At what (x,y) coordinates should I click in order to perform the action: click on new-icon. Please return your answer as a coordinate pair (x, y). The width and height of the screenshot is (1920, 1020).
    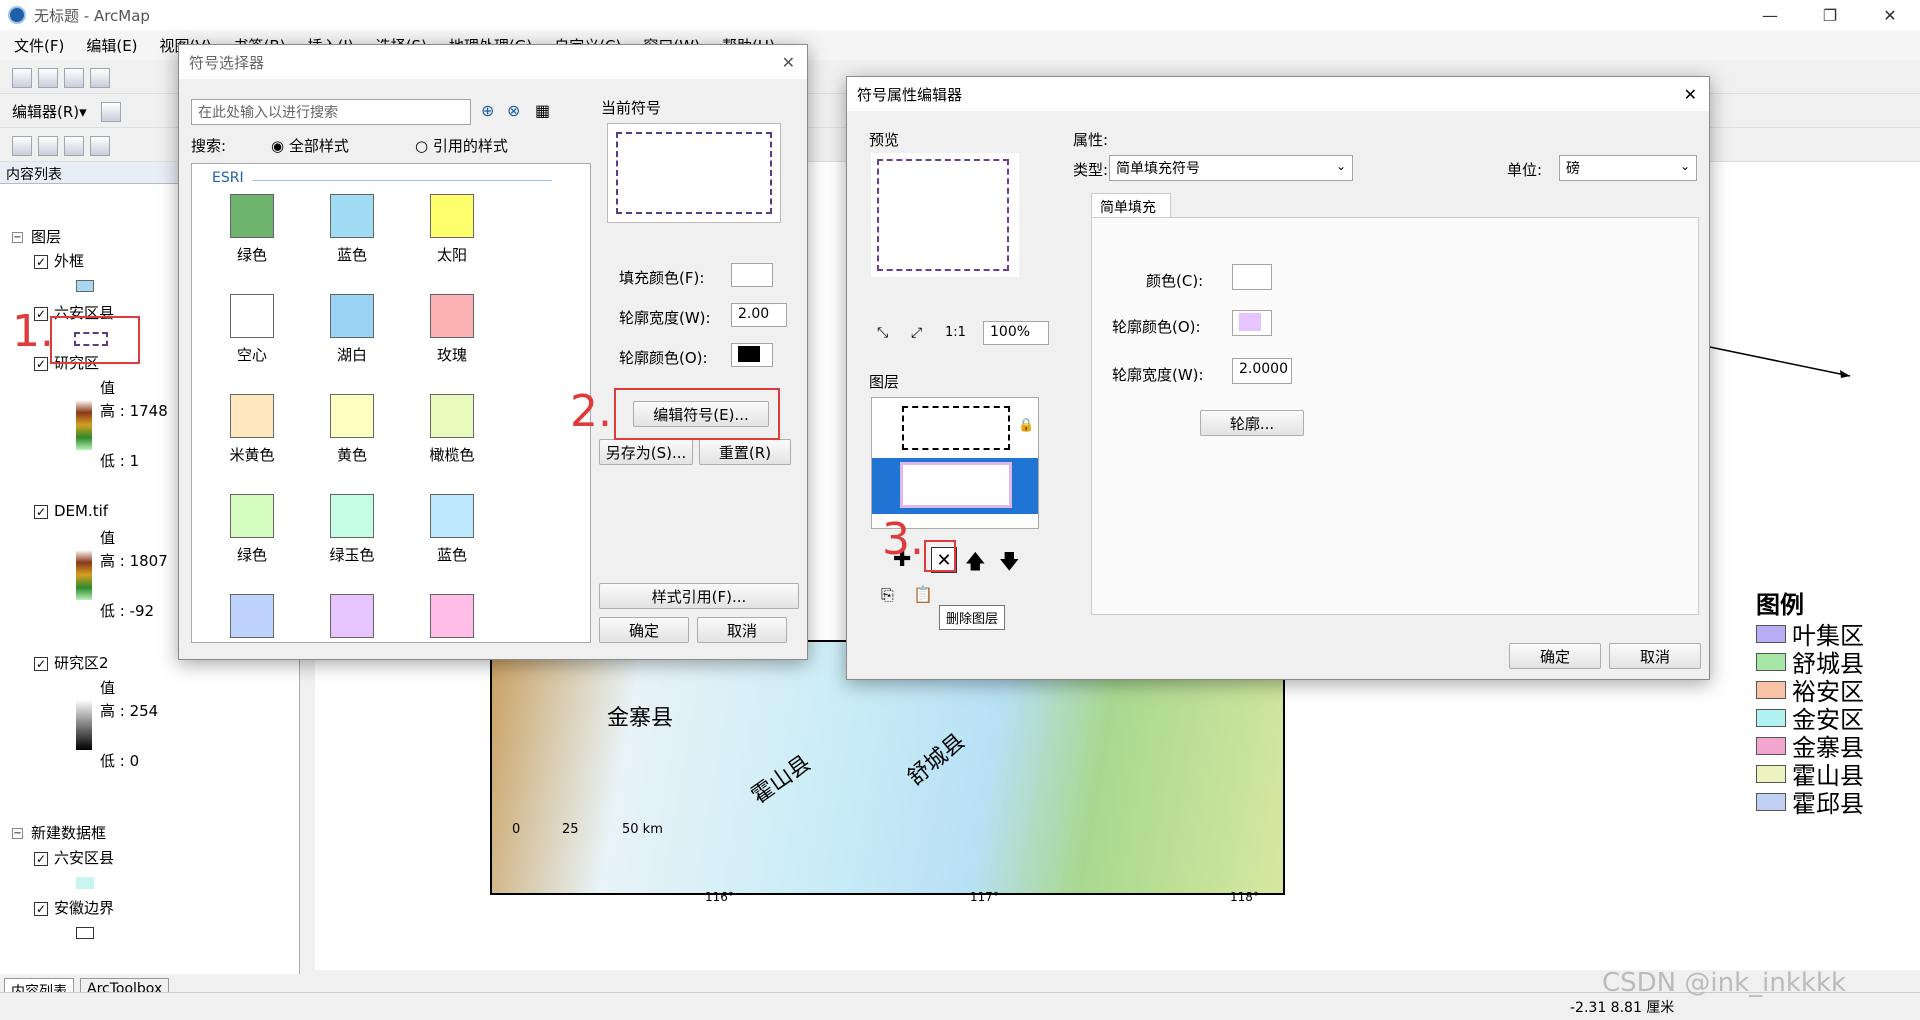
    Looking at the image, I should click on (22, 77).